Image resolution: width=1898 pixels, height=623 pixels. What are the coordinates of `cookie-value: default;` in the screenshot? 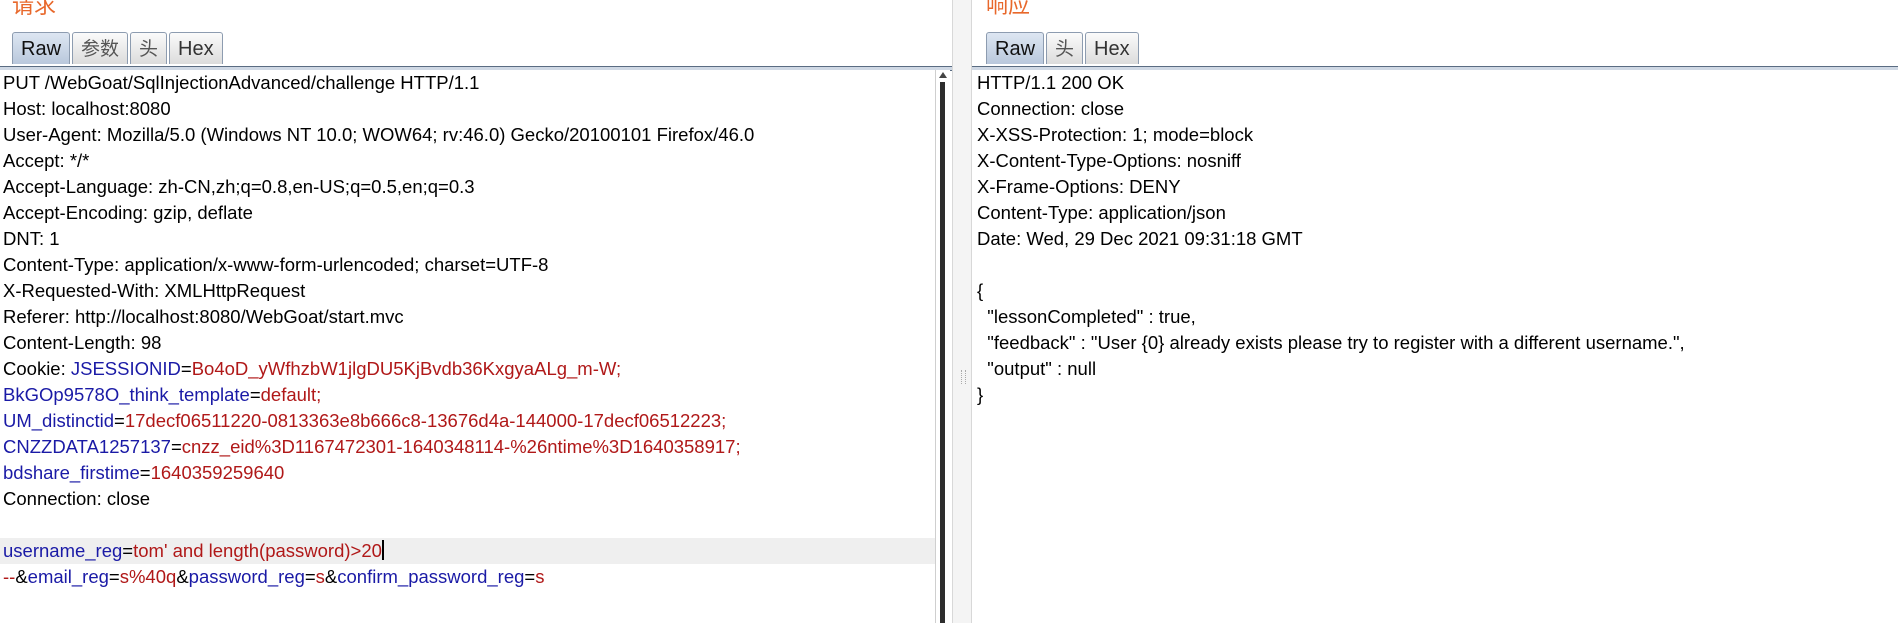 It's located at (291, 394).